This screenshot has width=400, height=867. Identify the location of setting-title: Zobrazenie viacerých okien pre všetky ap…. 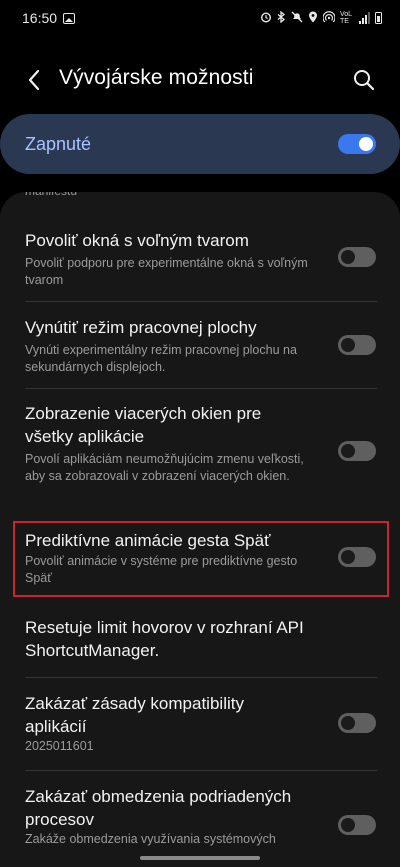
(143, 425).